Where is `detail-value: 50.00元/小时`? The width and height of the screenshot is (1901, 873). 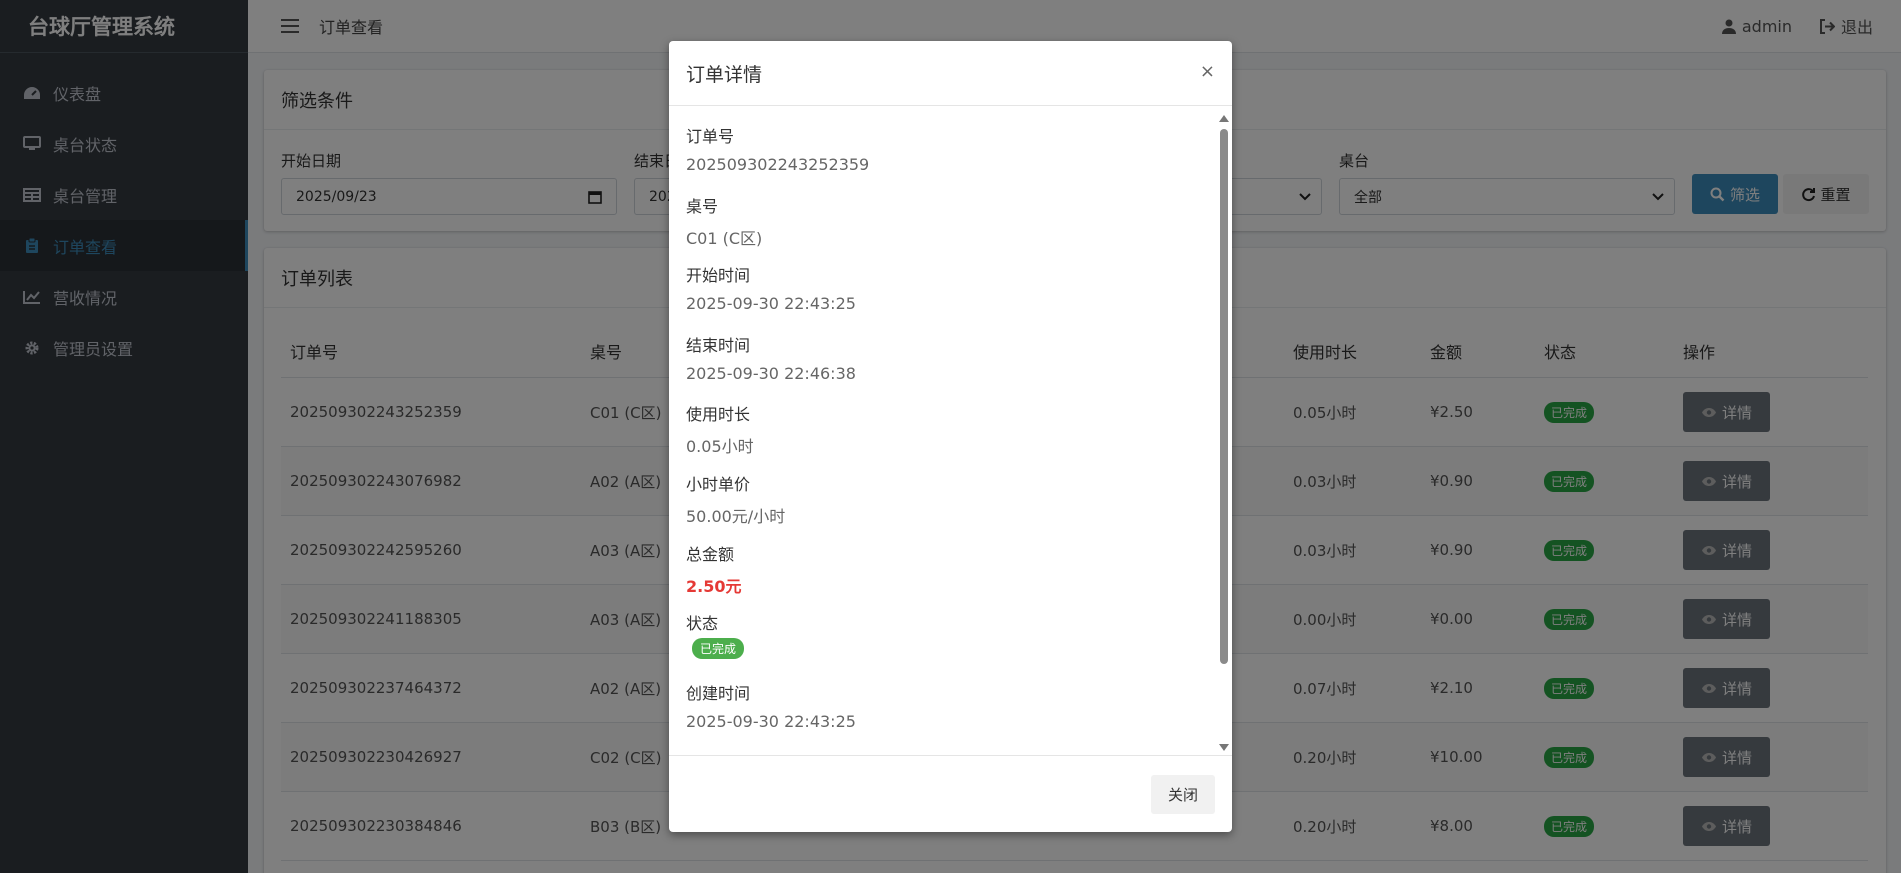 detail-value: 50.00元/小时 is located at coordinates (736, 516).